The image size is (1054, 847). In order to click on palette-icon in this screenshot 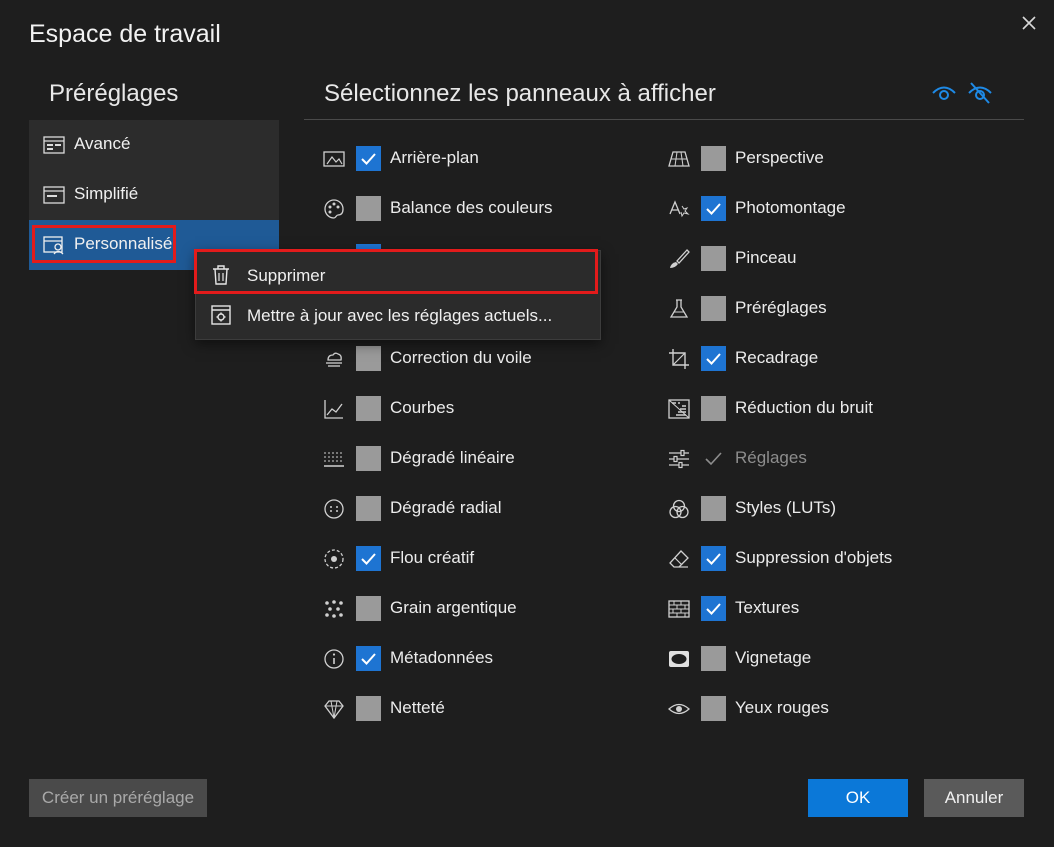, I will do `click(334, 209)`.